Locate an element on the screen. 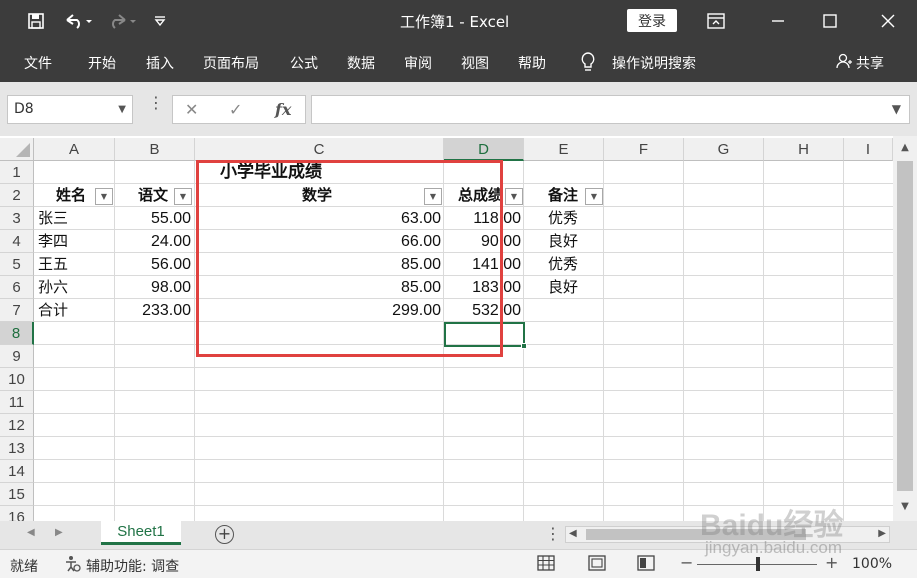  select-all-button is located at coordinates (17, 149).